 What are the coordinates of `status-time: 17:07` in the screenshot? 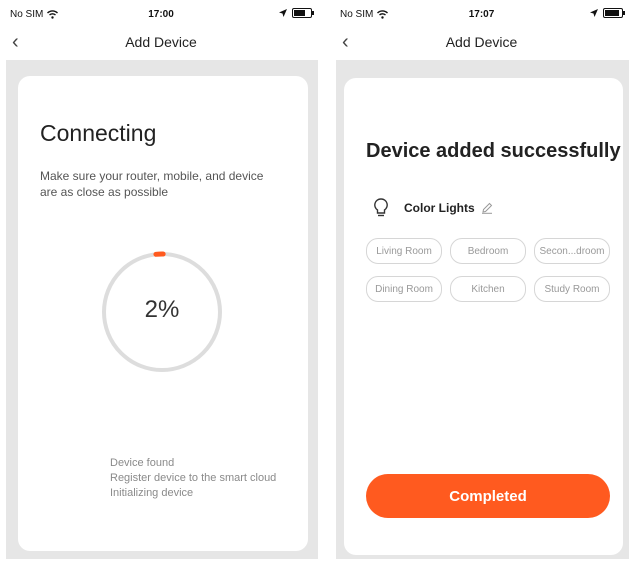 It's located at (481, 14).